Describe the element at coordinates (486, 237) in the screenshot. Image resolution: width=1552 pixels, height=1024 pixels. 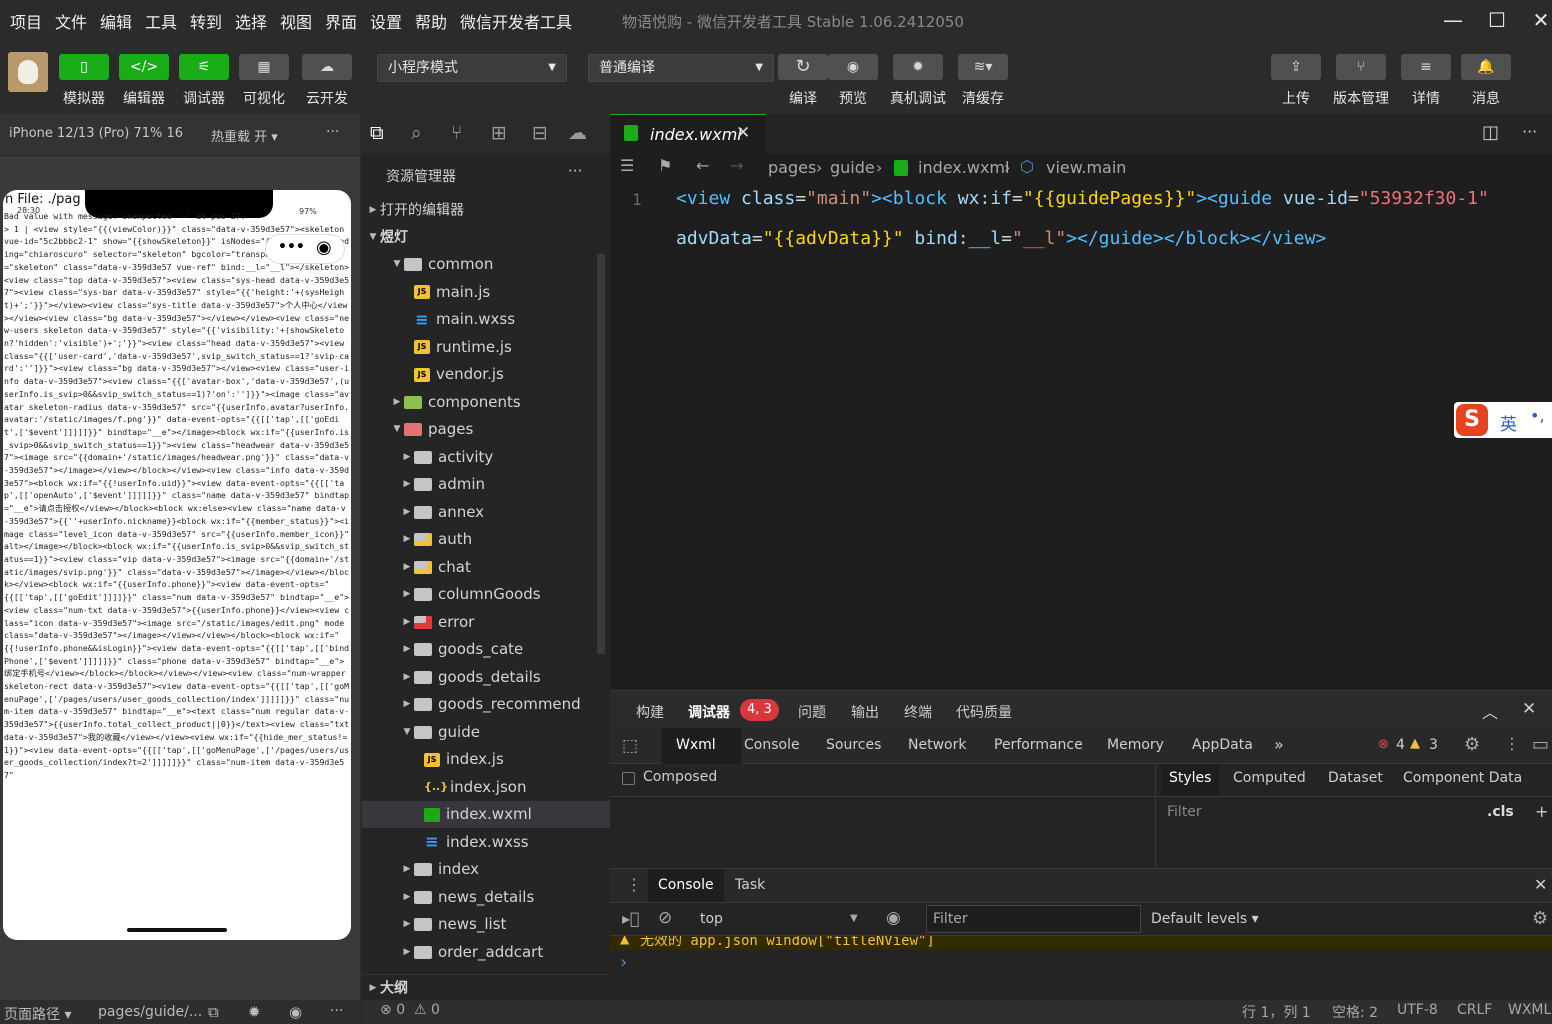
I see `project-section: ▼ 煜灯` at that location.